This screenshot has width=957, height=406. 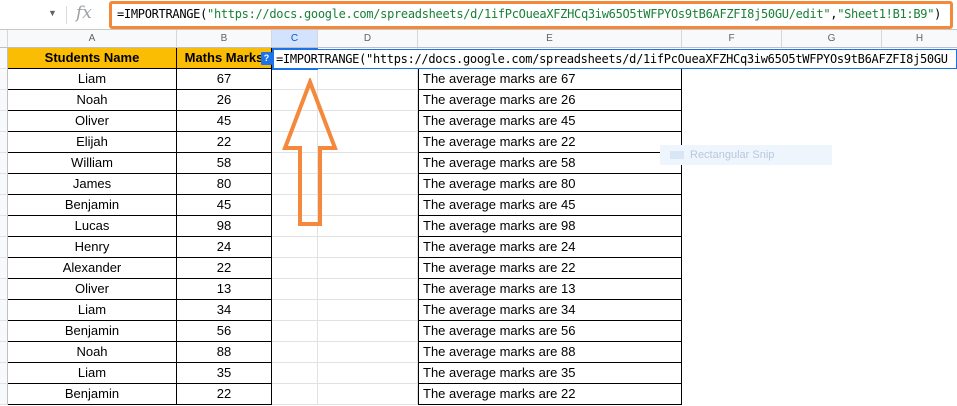 What do you see at coordinates (92, 58) in the screenshot?
I see `header-students-name: Students Name` at bounding box center [92, 58].